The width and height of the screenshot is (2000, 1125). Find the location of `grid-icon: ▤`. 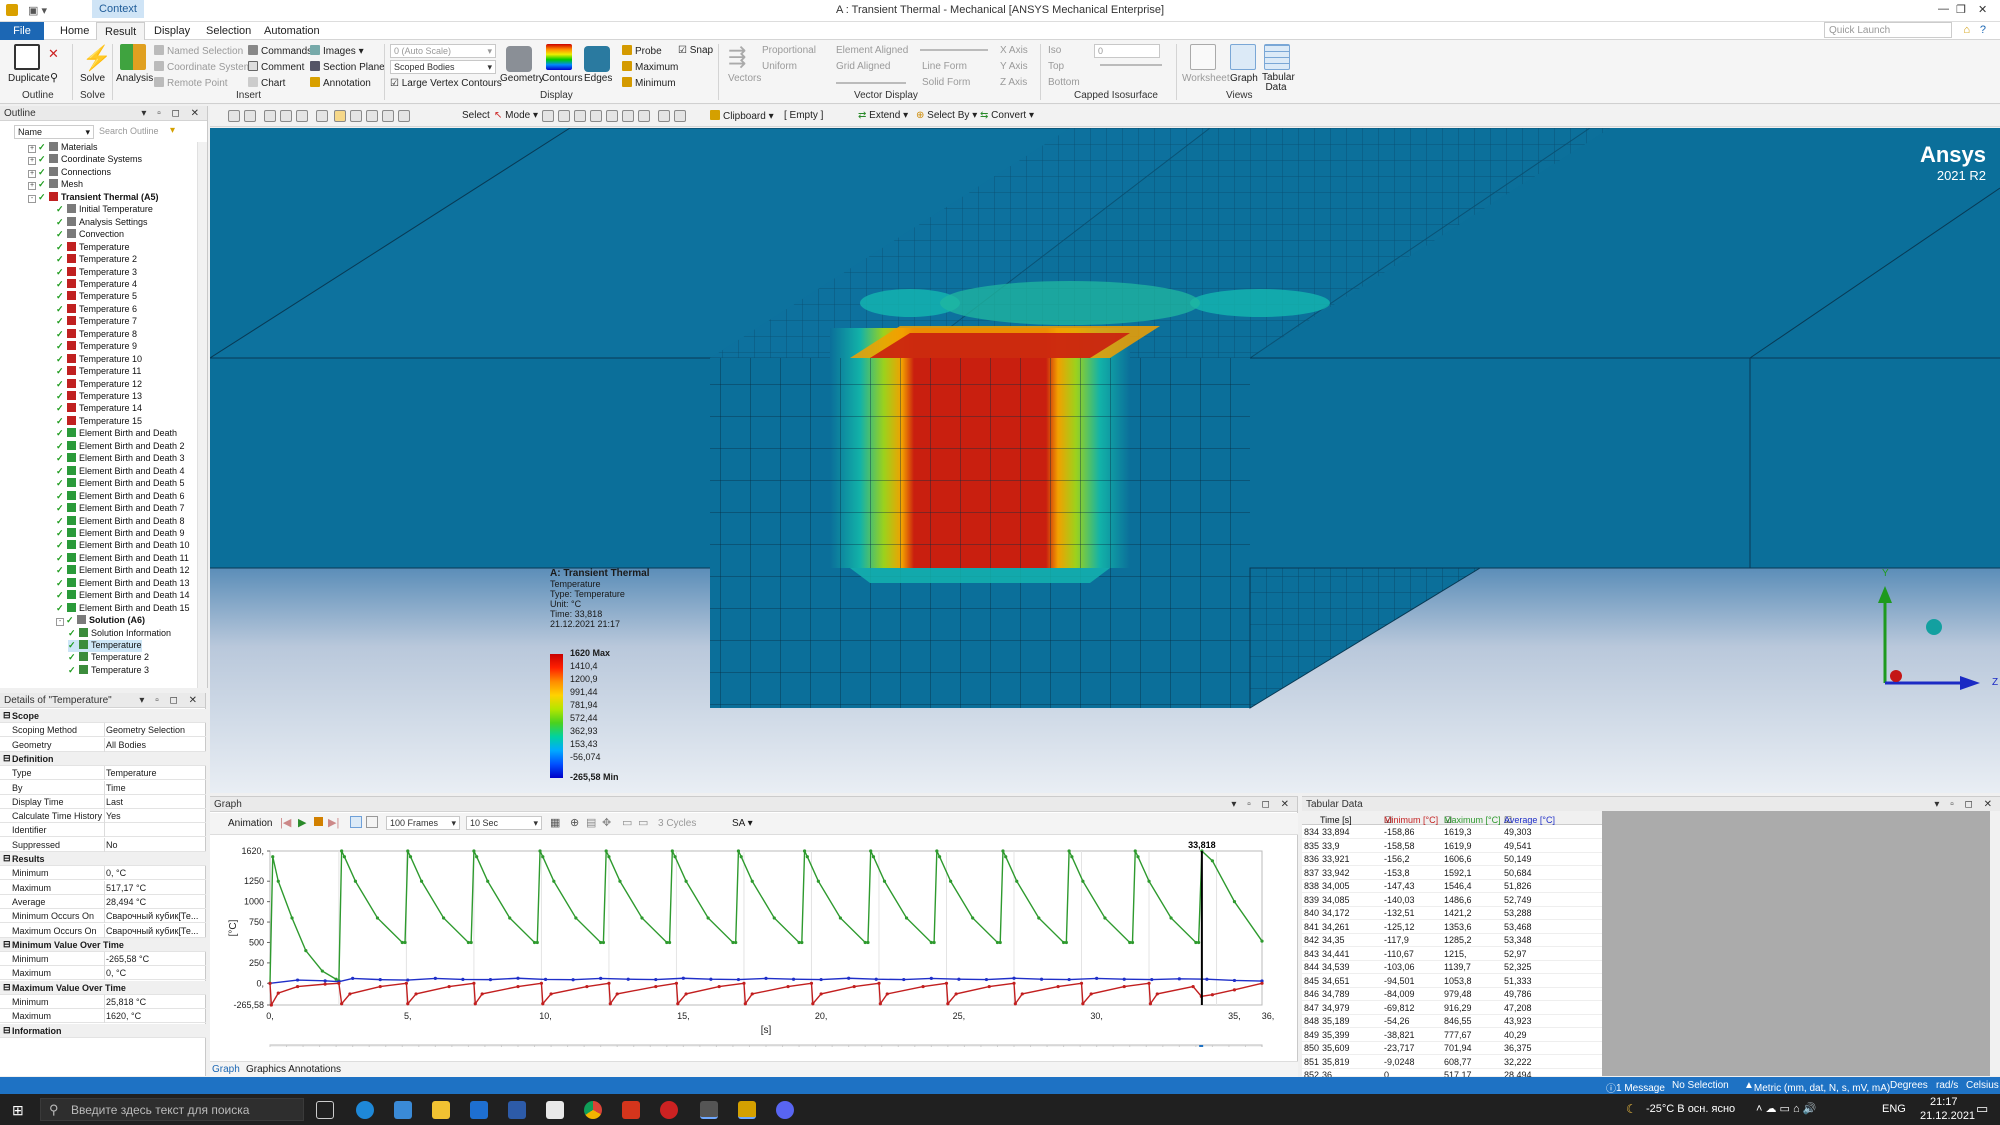

grid-icon: ▤ is located at coordinates (591, 822).